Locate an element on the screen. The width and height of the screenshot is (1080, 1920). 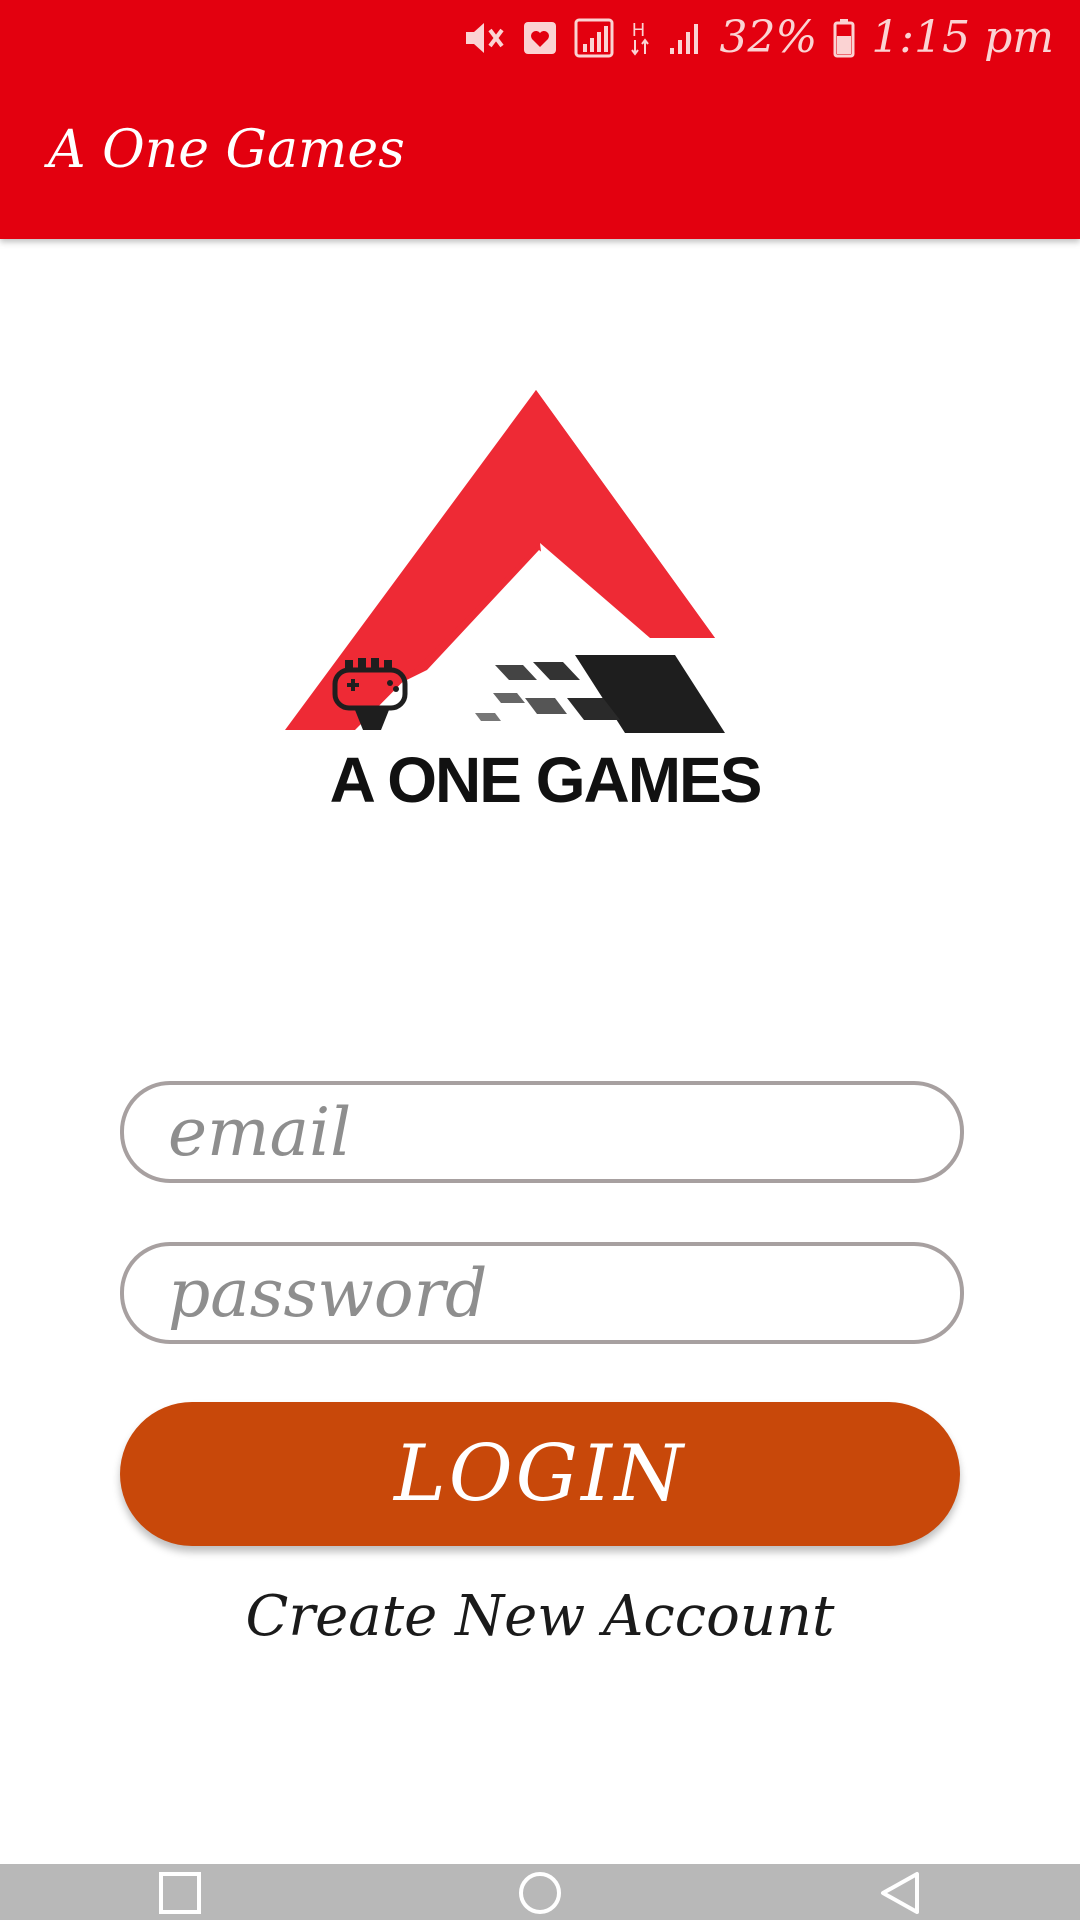
notification-icon is located at coordinates (540, 38).